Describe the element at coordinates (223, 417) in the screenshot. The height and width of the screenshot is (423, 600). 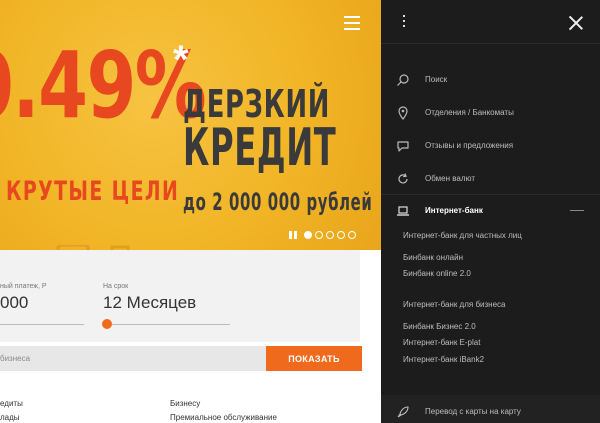
I see `footer-link-premium: Премиальное обслуживание` at that location.